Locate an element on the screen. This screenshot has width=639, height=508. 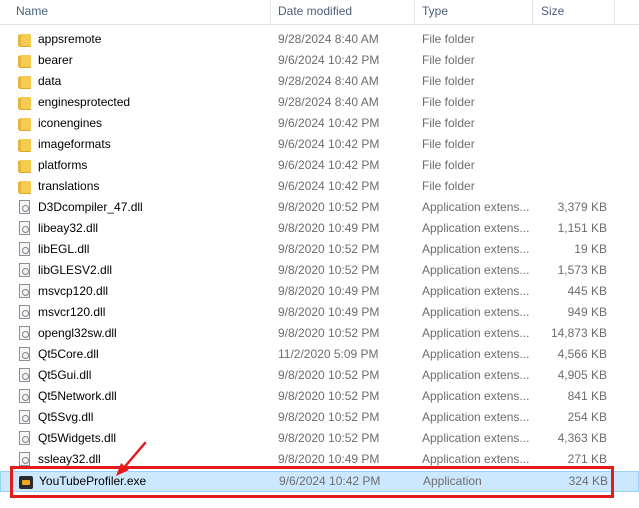
file-size: 1,151 KB is located at coordinates (582, 228).